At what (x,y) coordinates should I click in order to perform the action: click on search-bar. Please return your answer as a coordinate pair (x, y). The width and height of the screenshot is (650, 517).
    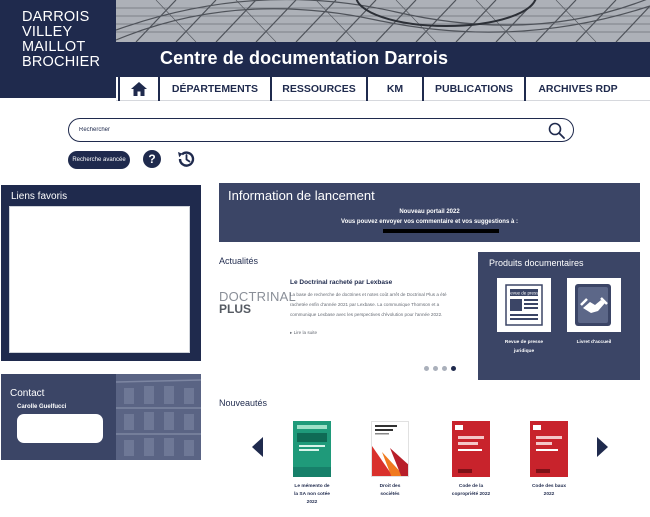
    Looking at the image, I should click on (321, 130).